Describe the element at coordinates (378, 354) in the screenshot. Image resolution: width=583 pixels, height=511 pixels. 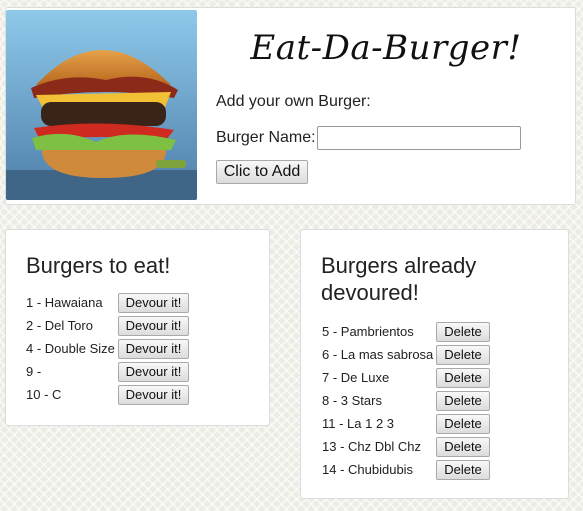
I see `burger-name: 6 - La mas sabrosa` at that location.